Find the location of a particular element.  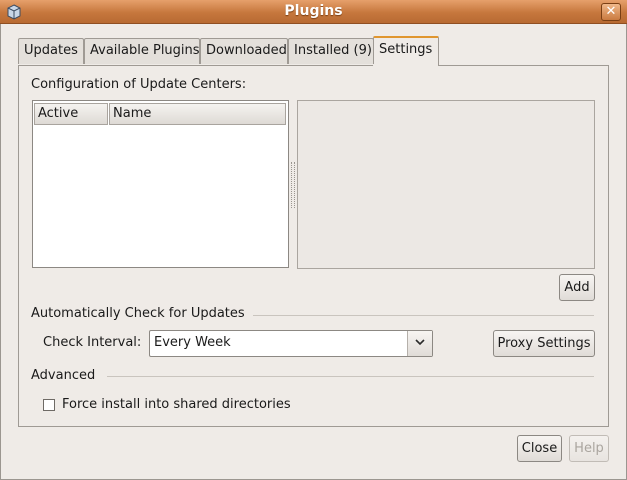

tab-label: Settings is located at coordinates (406, 49).